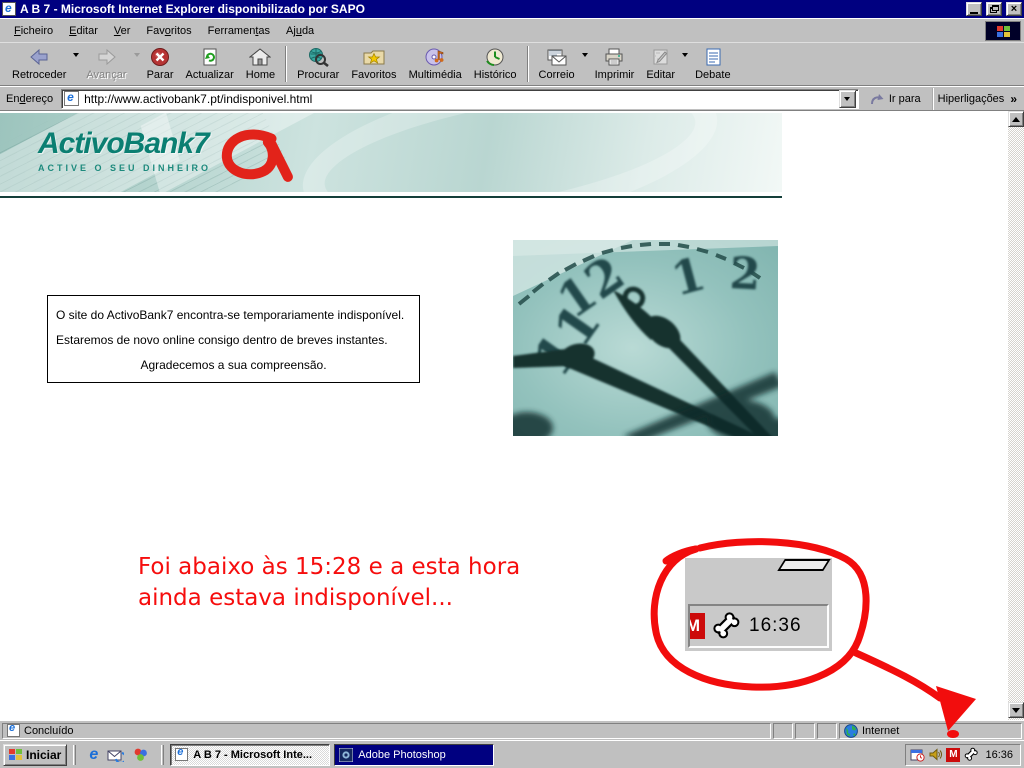 The image size is (1024, 768). I want to click on clock-photo: 11 12 1 2, so click(645, 338).